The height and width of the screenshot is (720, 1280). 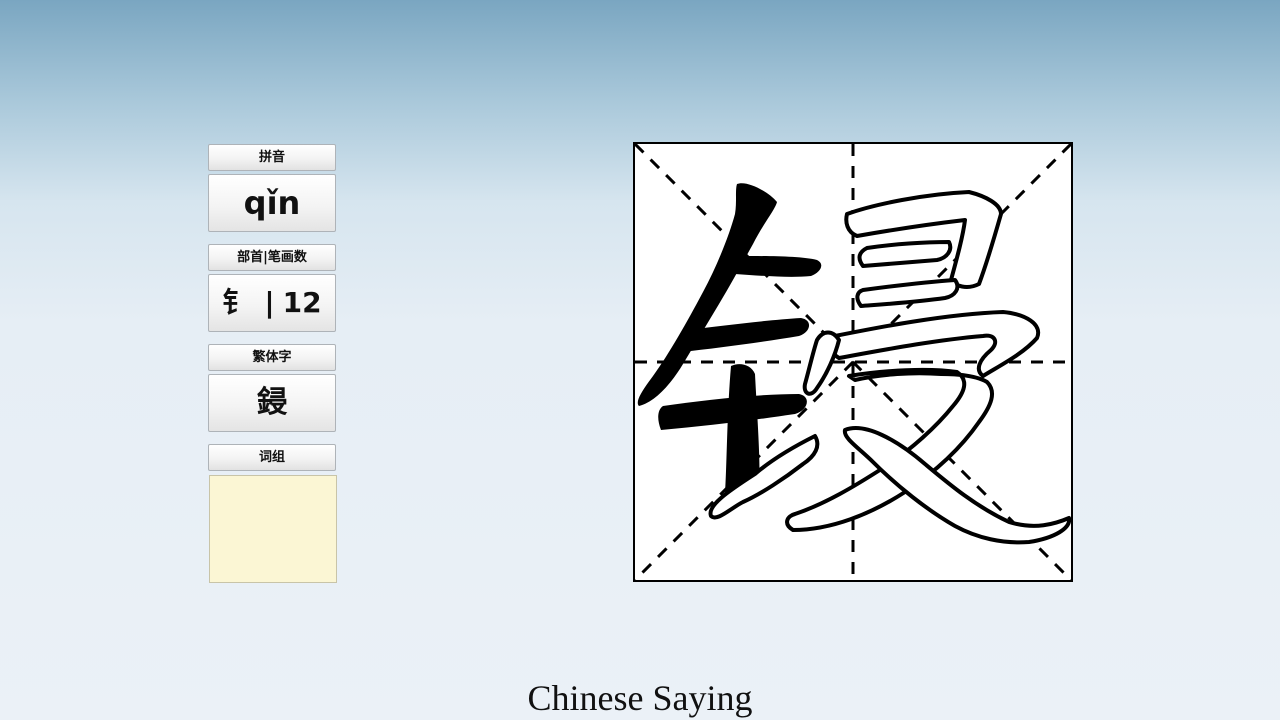 I want to click on stroke-count-value: 12, so click(x=302, y=302).